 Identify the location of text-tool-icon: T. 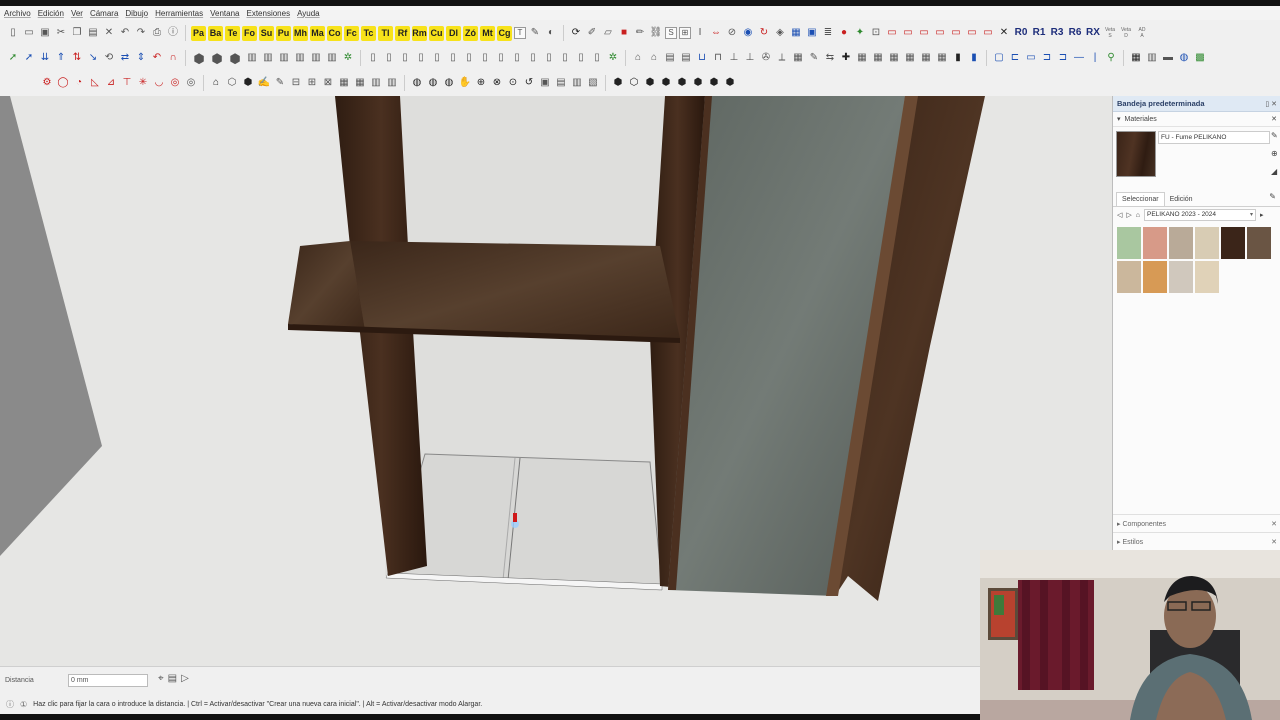
(520, 33).